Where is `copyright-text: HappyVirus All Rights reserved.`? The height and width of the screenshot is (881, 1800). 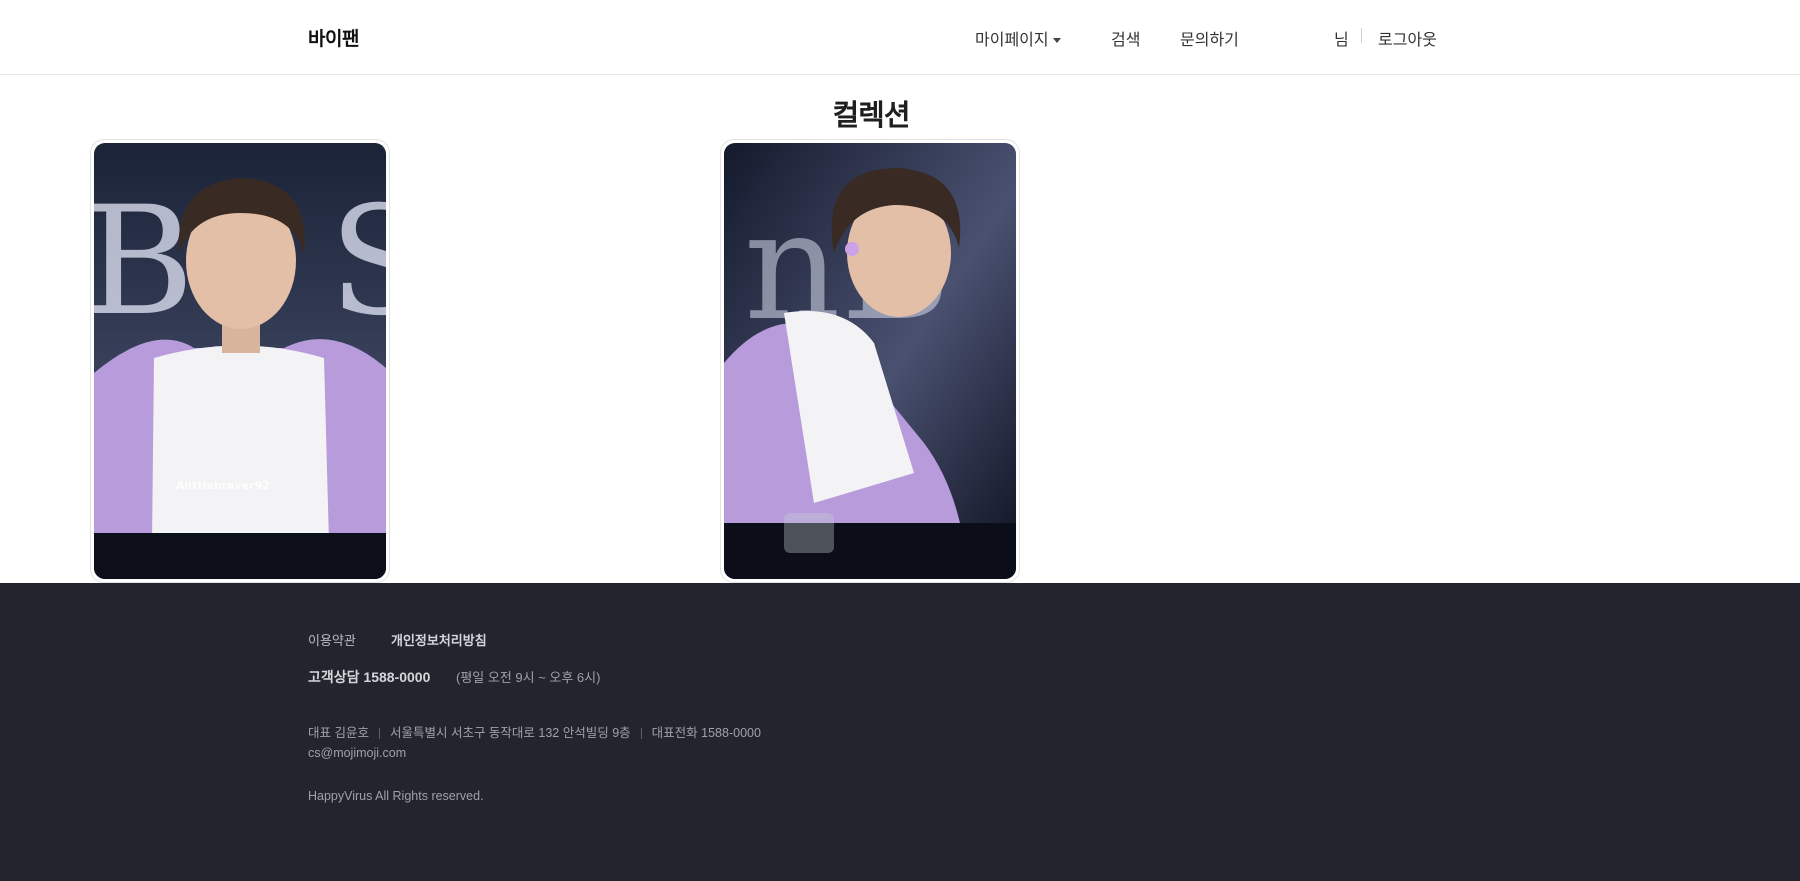
copyright-text: HappyVirus All Rights reserved. is located at coordinates (396, 796).